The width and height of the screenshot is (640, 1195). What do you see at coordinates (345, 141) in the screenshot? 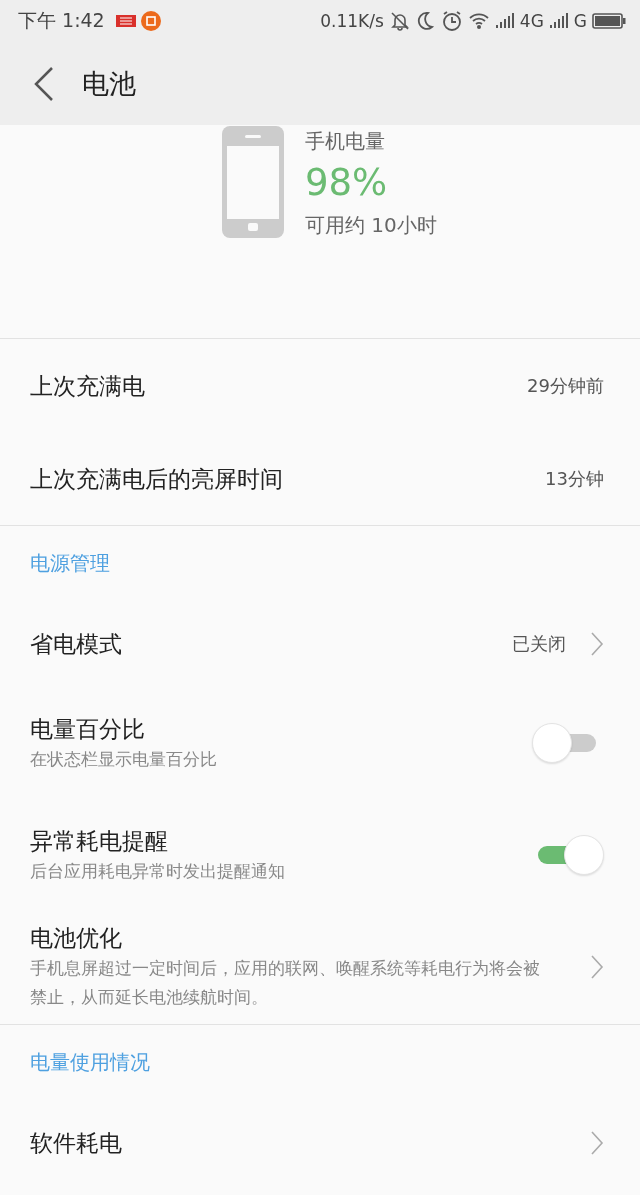
I see `battery-label: 手机电量` at bounding box center [345, 141].